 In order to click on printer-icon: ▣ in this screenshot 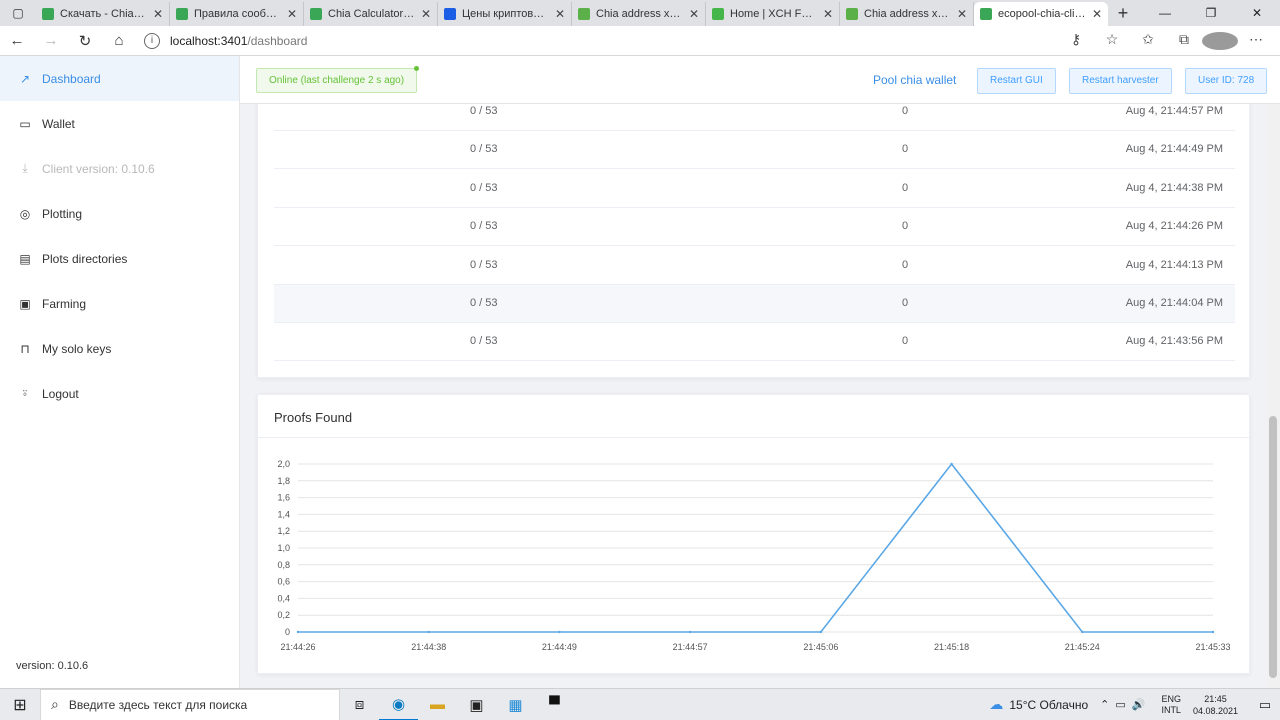, I will do `click(25, 303)`.